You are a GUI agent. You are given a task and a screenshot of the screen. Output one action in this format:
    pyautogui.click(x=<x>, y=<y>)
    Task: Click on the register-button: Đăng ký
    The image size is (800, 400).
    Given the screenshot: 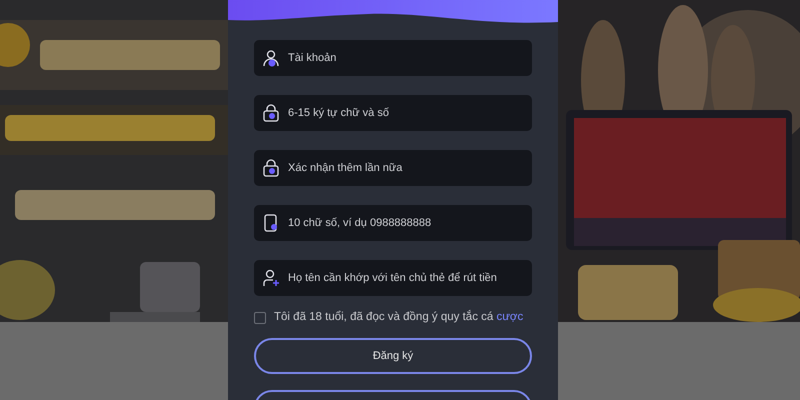 What is the action you would take?
    pyautogui.click(x=393, y=356)
    